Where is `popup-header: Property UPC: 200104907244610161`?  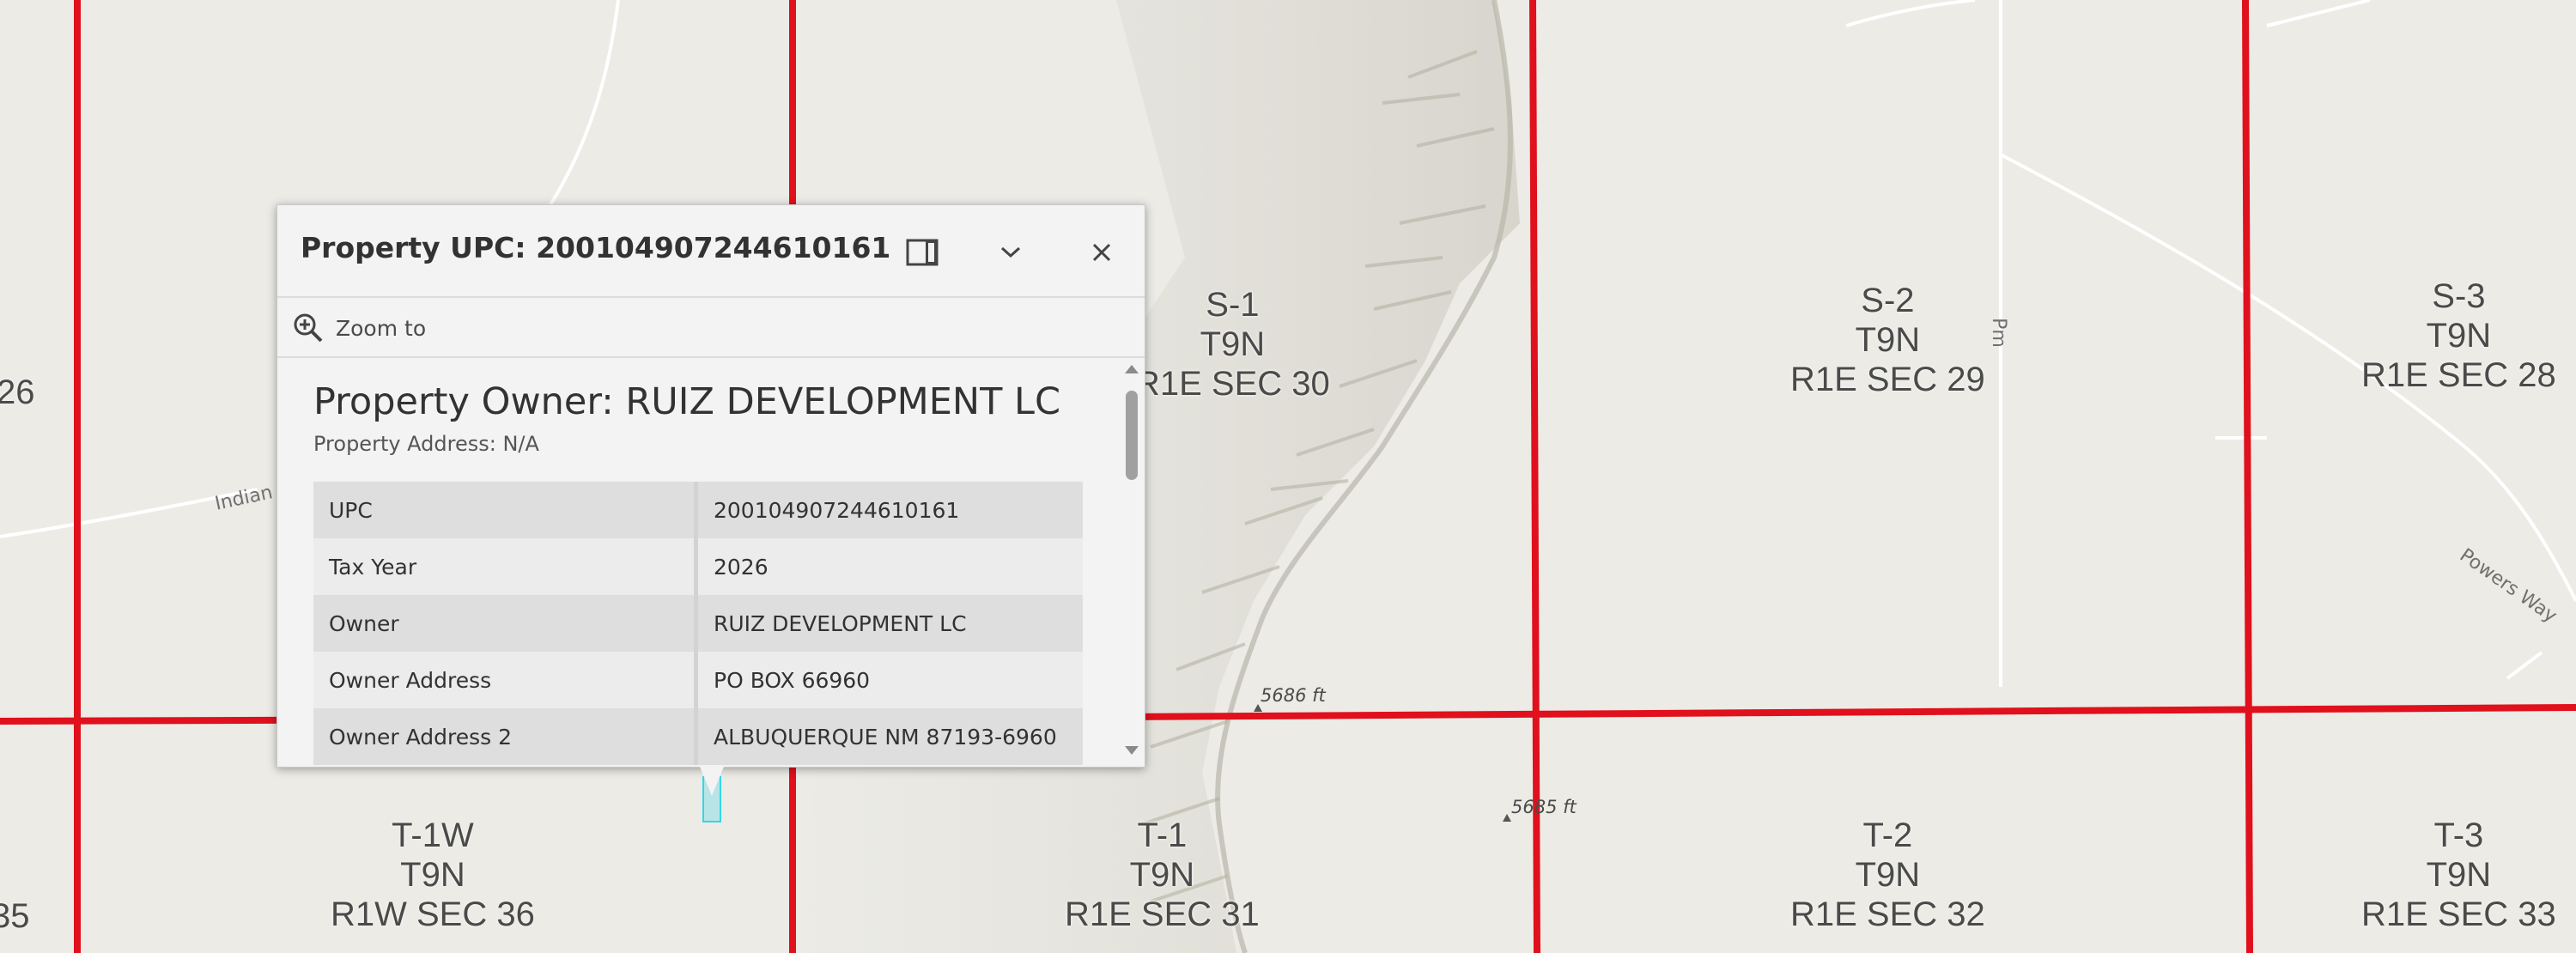
popup-header: Property UPC: 200104907244610161 is located at coordinates (711, 251).